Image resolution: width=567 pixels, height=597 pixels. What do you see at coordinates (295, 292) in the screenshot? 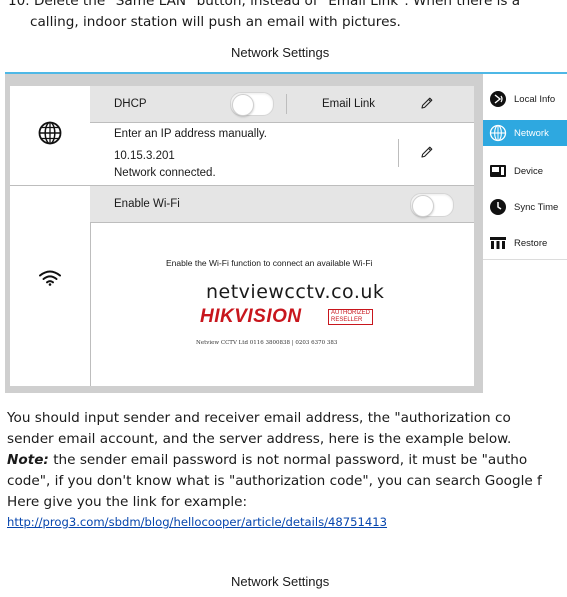
I see `logo-domain: netviewcctv.co.uk` at bounding box center [295, 292].